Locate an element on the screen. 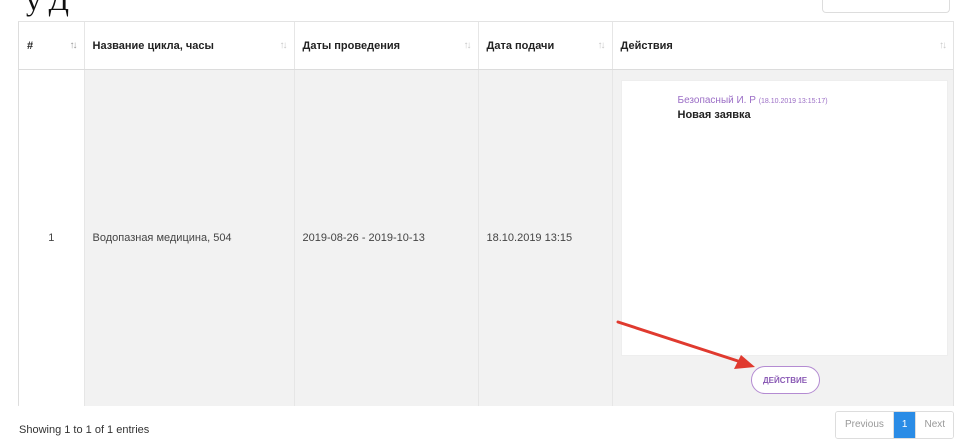 The width and height of the screenshot is (954, 439). column-header-actions: Действия ↑↓ is located at coordinates (782, 46).